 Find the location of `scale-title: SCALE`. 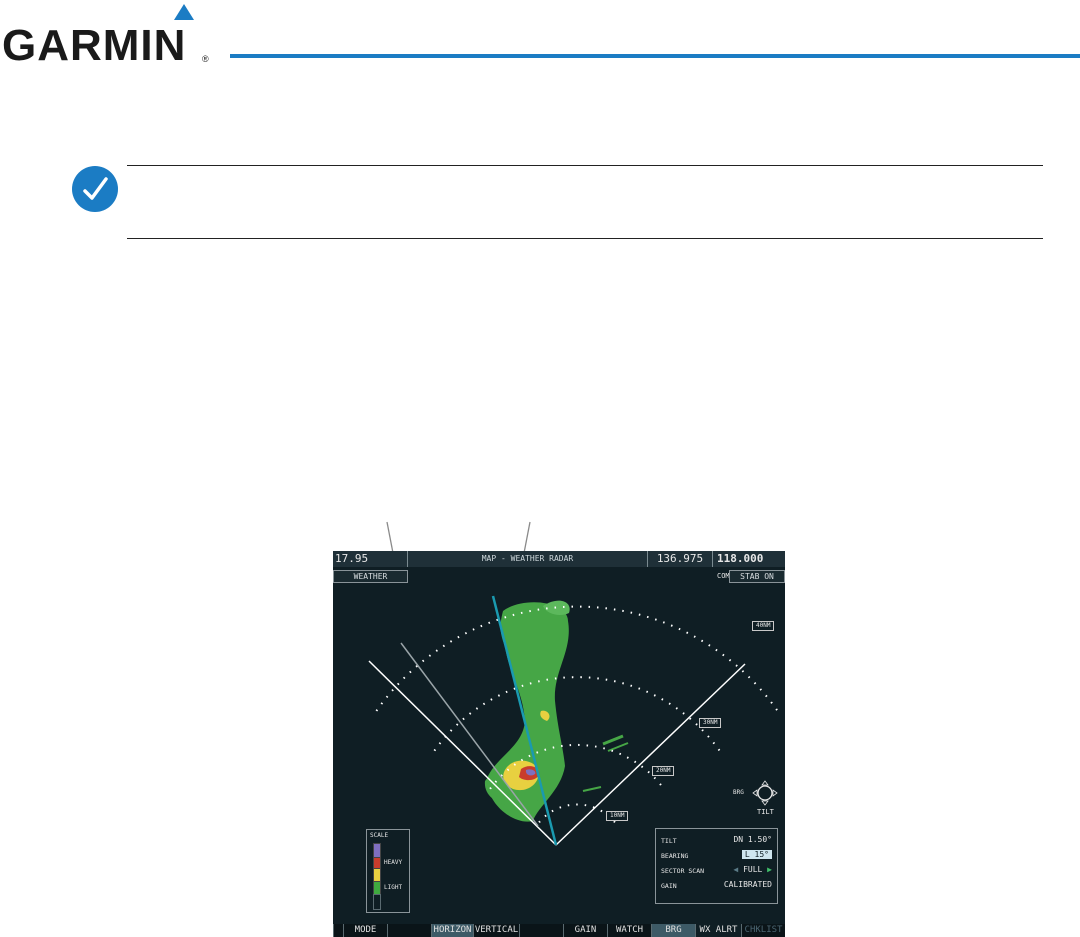

scale-title: SCALE is located at coordinates (379, 835).